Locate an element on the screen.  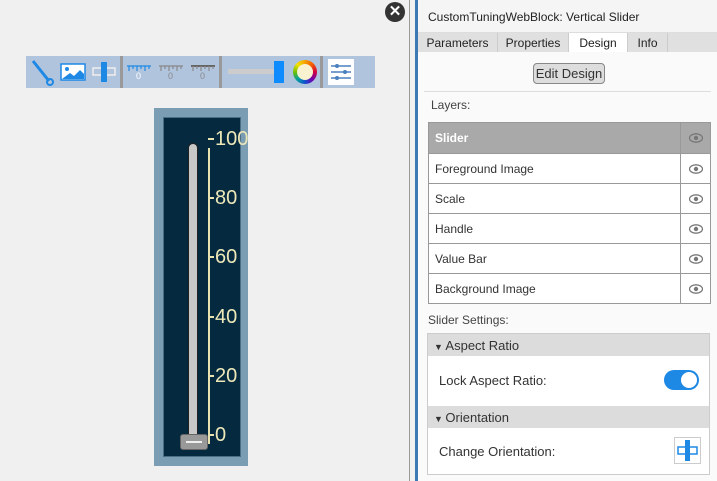
layer-row: Handle is located at coordinates (569, 228).